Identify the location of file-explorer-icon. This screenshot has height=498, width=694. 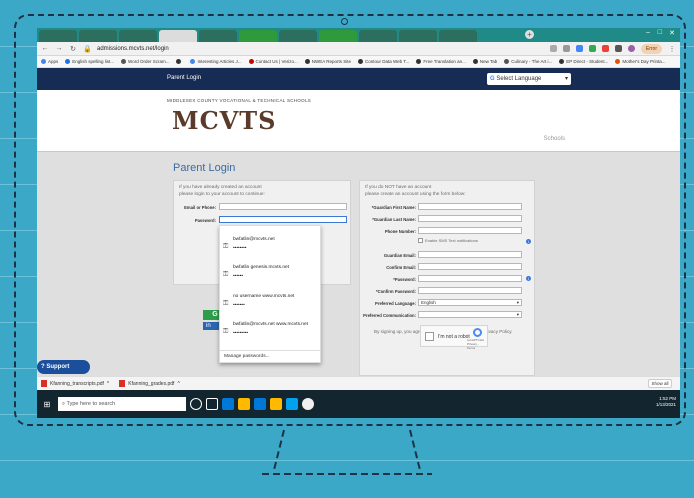
(244, 404).